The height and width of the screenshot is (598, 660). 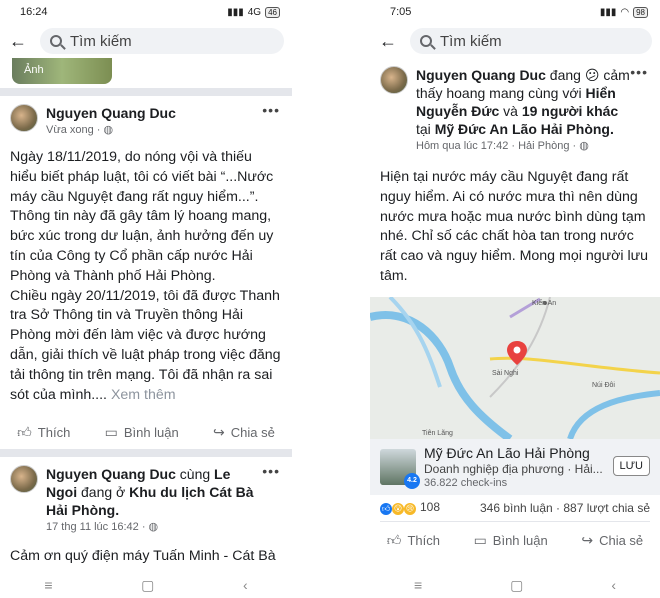 What do you see at coordinates (515, 367) in the screenshot?
I see `location-map: Kiến An Sài Nghi Núi Đôi Tiên Lãng` at bounding box center [515, 367].